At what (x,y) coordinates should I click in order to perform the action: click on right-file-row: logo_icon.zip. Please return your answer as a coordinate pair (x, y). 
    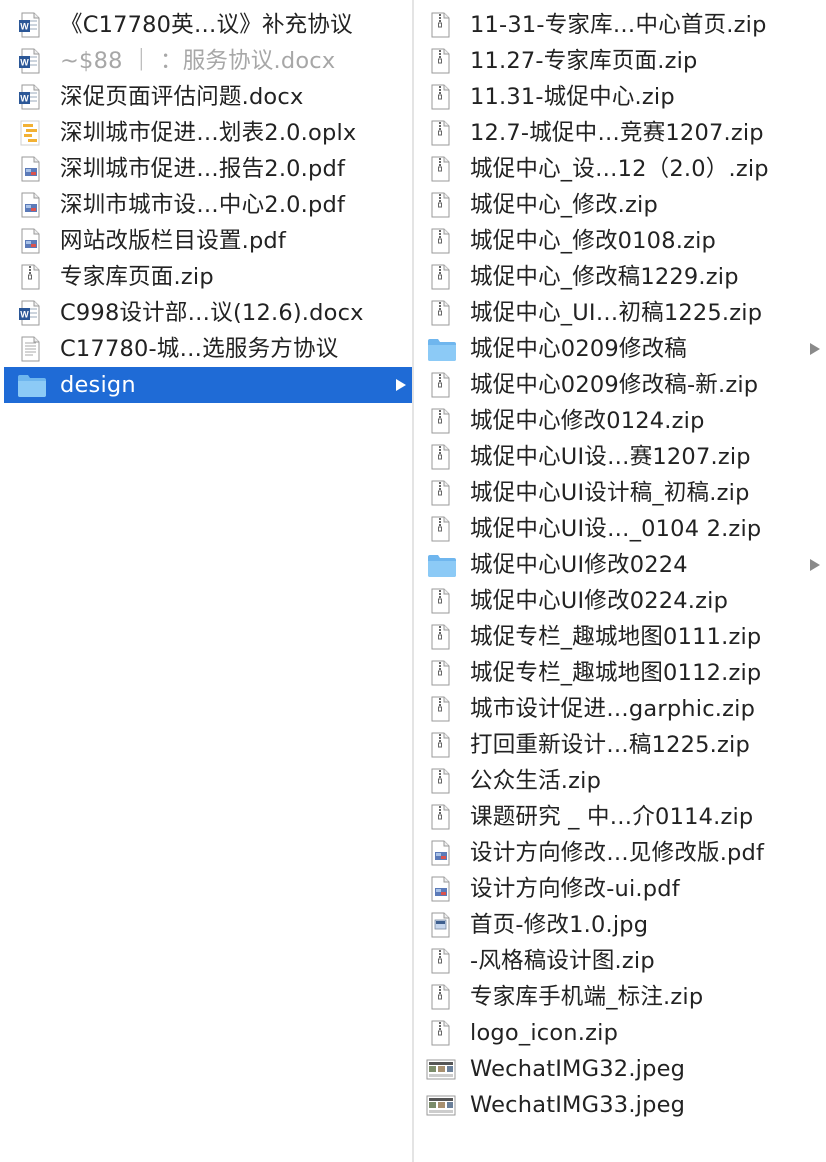
    Looking at the image, I should click on (620, 1033).